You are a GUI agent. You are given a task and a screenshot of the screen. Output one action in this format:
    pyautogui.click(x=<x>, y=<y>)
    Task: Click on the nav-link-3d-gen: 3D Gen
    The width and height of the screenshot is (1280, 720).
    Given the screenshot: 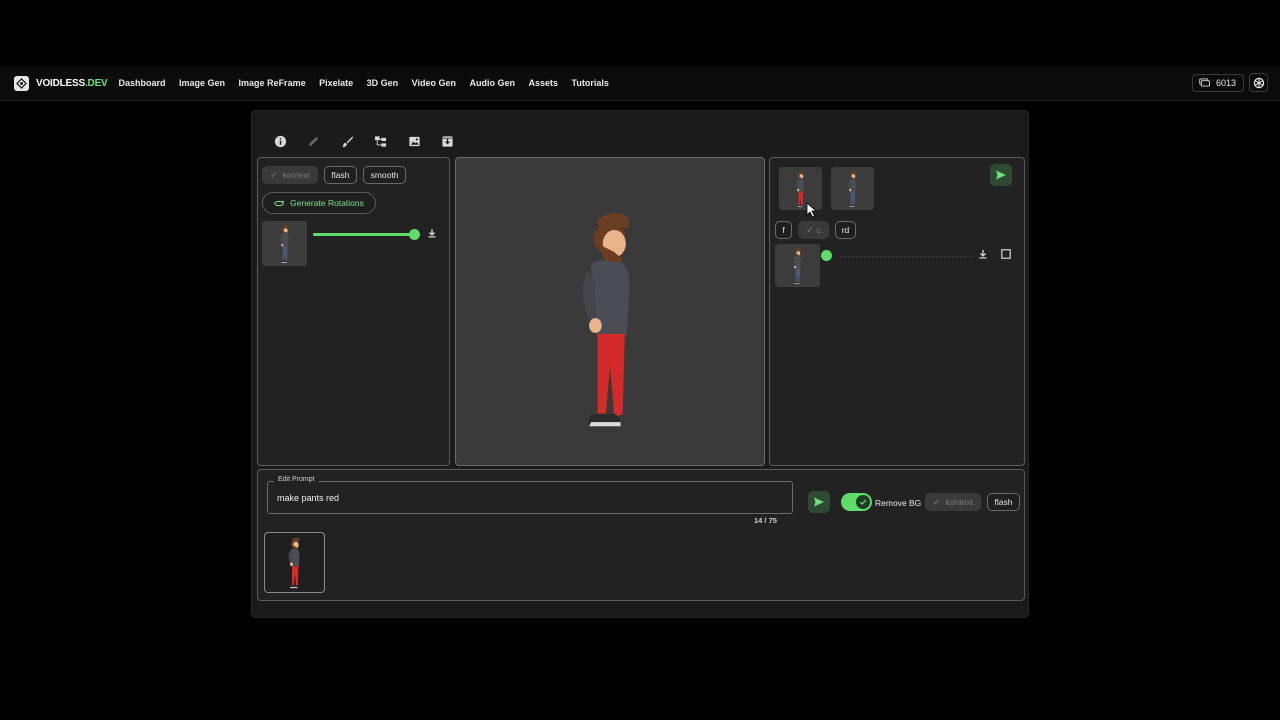 What is the action you would take?
    pyautogui.click(x=383, y=83)
    